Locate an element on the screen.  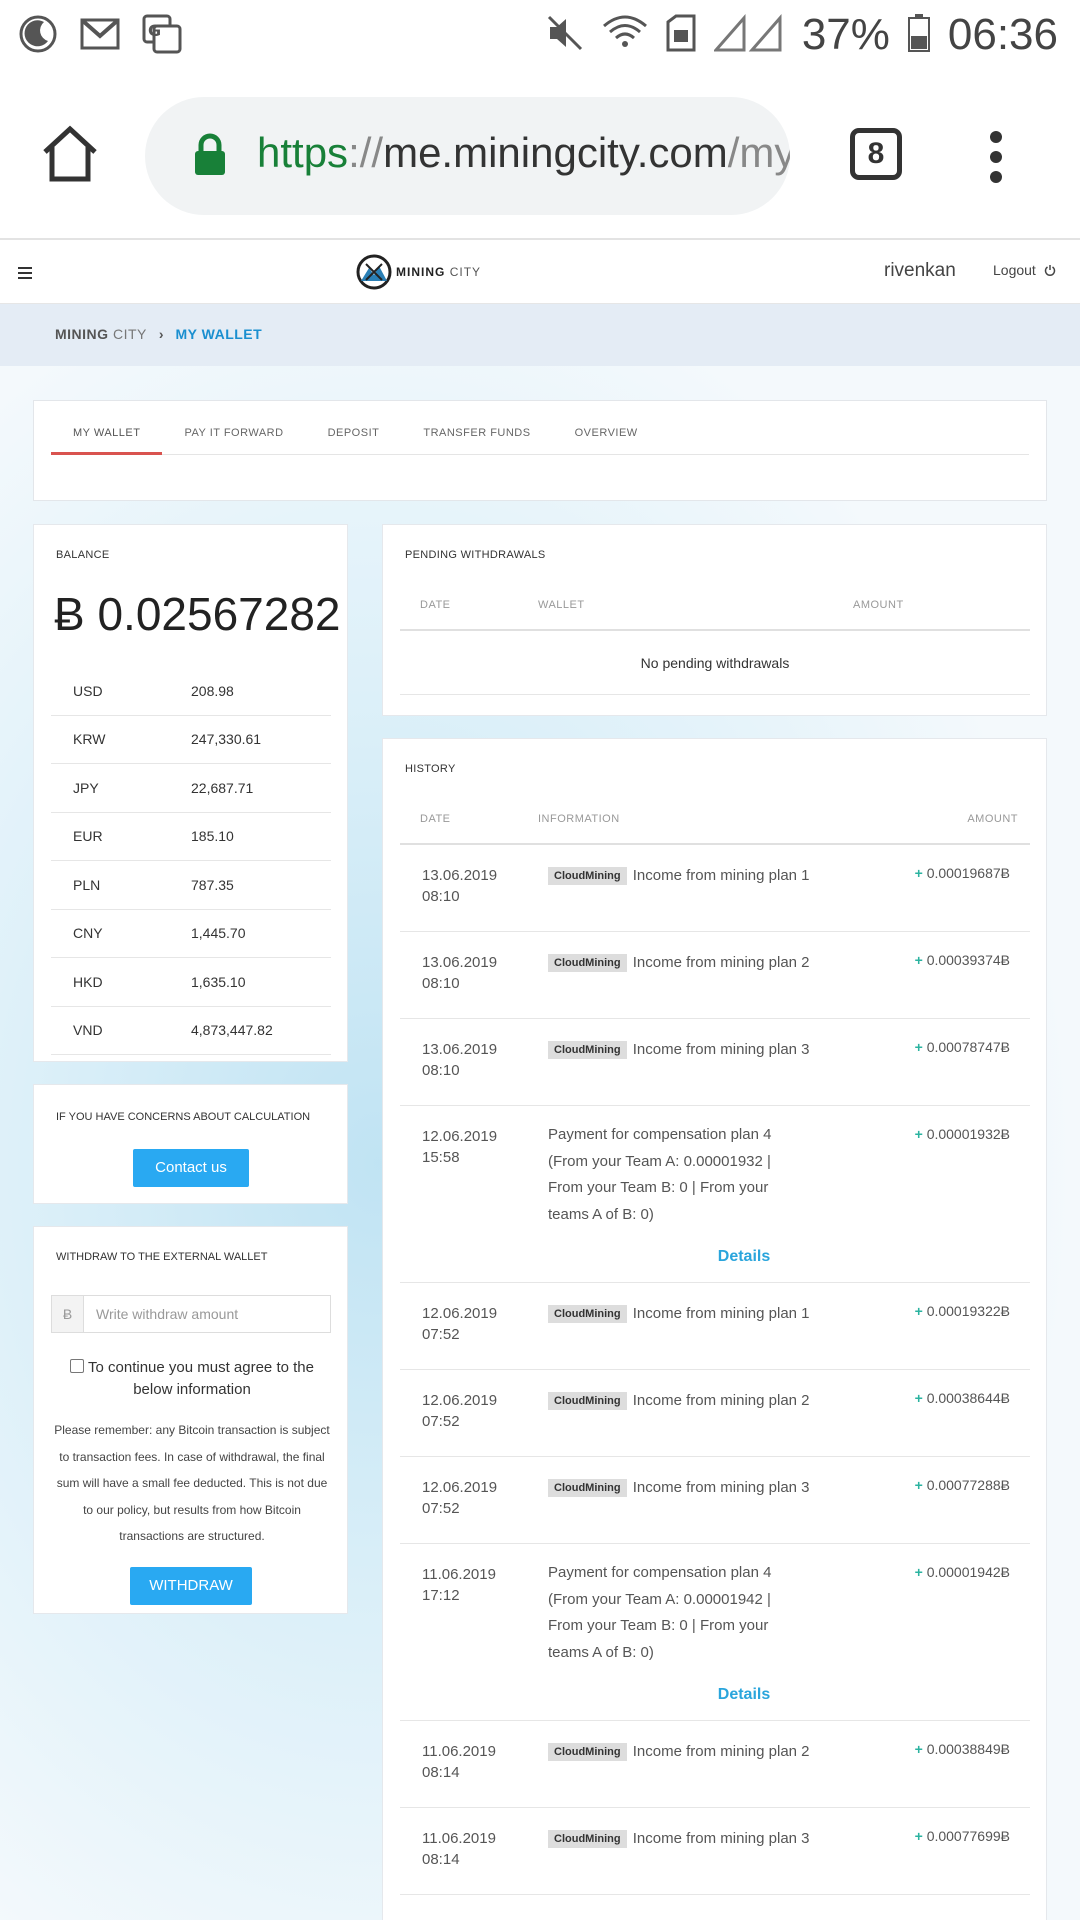
home-icon is located at coordinates (70, 156).